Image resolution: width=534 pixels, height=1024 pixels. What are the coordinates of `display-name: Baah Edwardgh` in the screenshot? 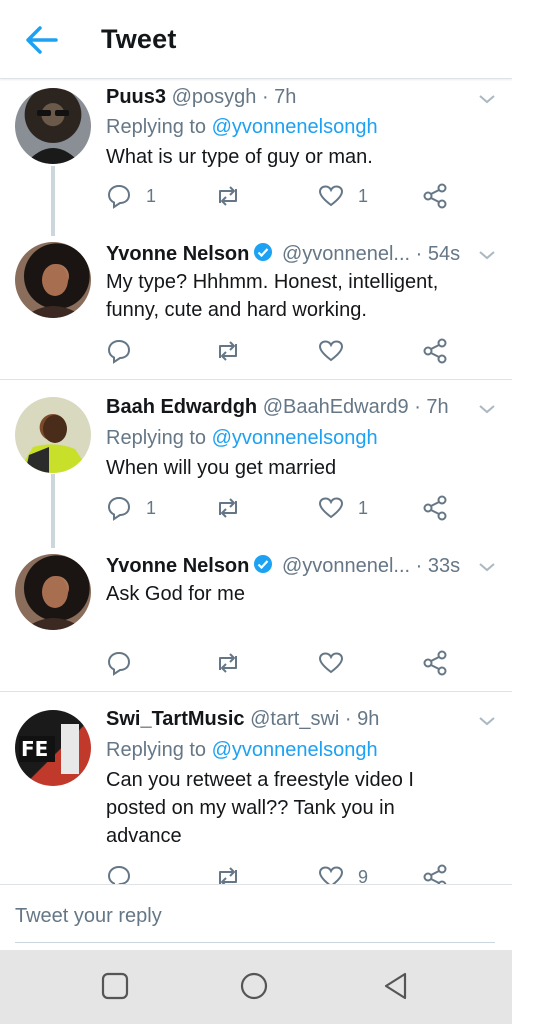 It's located at (181, 407).